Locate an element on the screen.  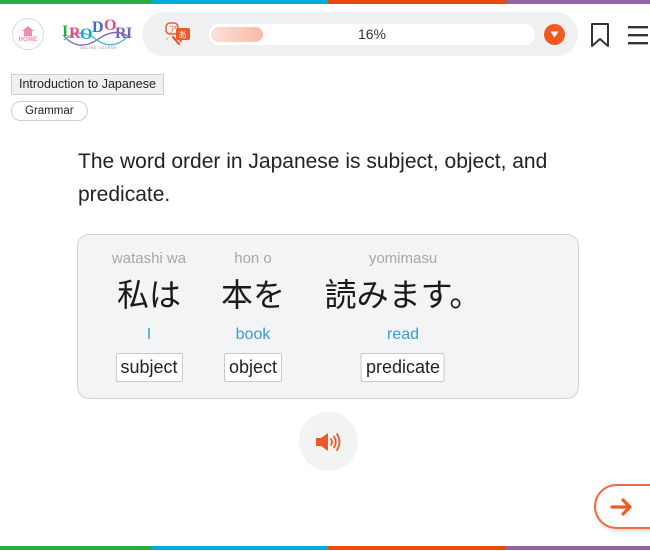
hamburger-menu-icon is located at coordinates (638, 35).